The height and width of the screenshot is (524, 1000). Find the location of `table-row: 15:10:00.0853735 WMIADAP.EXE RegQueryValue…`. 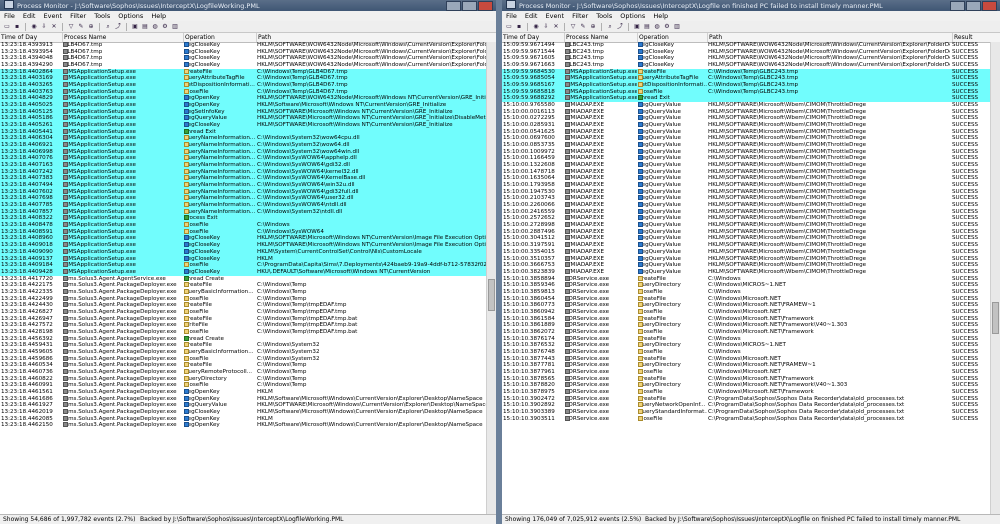

table-row: 15:10:00.0853735 WMIADAP.EXE RegQueryValue… is located at coordinates (746, 145).